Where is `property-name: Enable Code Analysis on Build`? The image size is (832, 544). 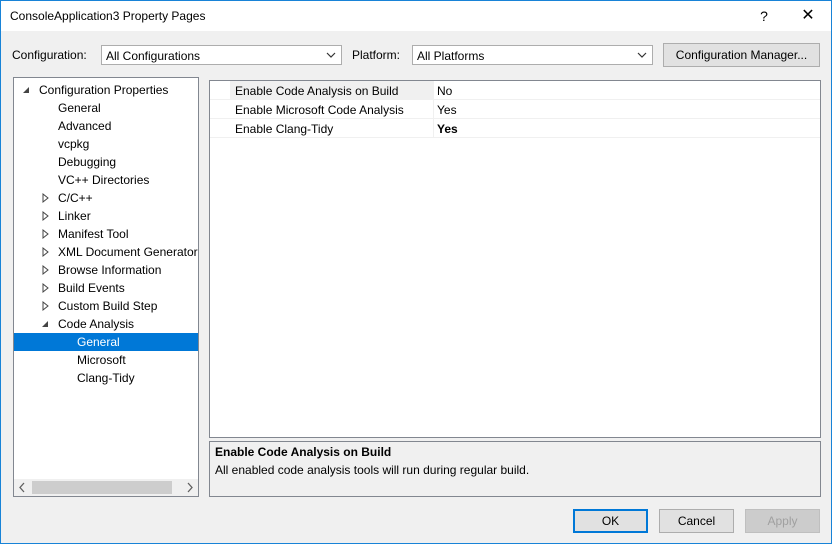
property-name: Enable Code Analysis on Build is located at coordinates (317, 91).